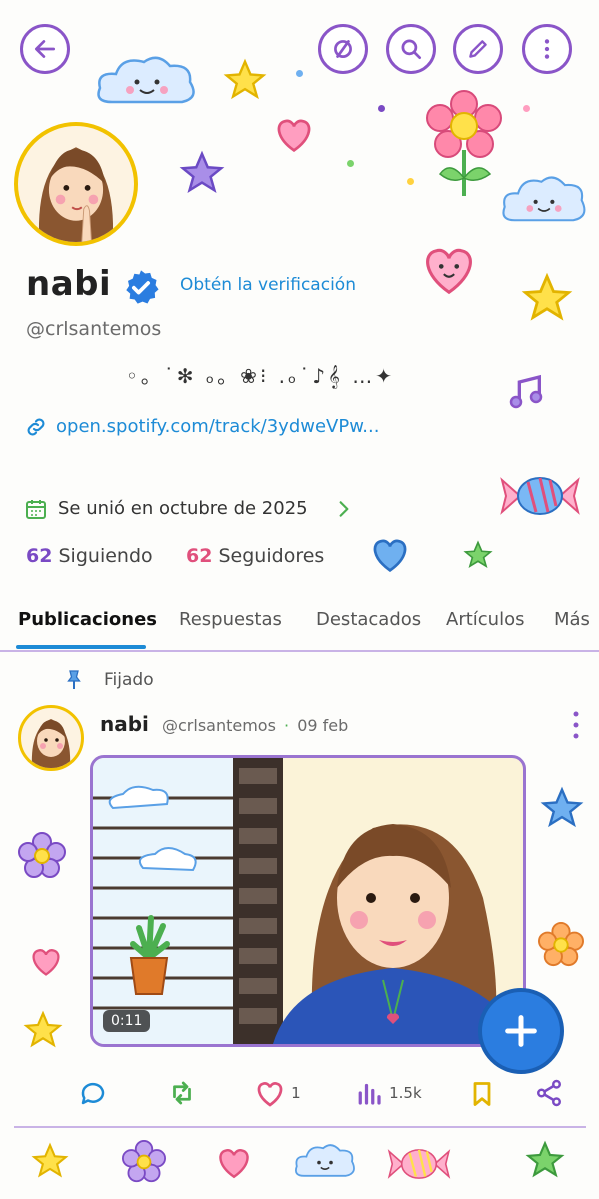 The image size is (599, 1199). I want to click on repost-icon, so click(182, 1093).